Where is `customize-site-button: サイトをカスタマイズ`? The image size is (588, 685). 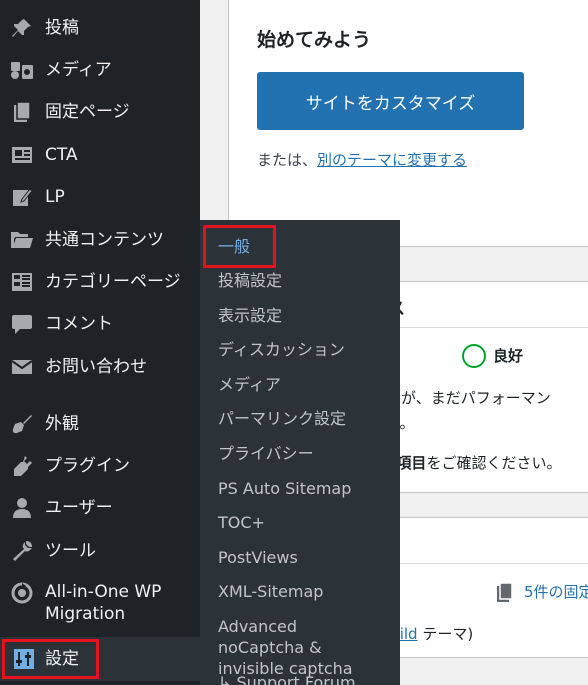
customize-site-button: サイトをカスタマイズ is located at coordinates (390, 101).